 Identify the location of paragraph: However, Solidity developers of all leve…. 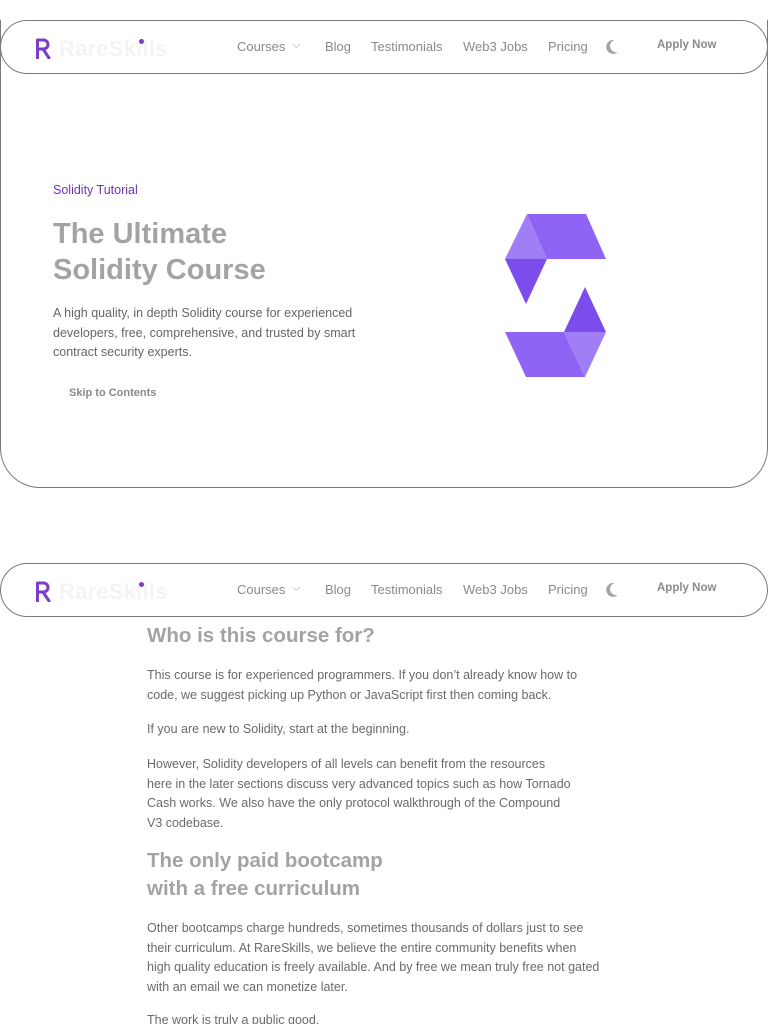
(359, 794).